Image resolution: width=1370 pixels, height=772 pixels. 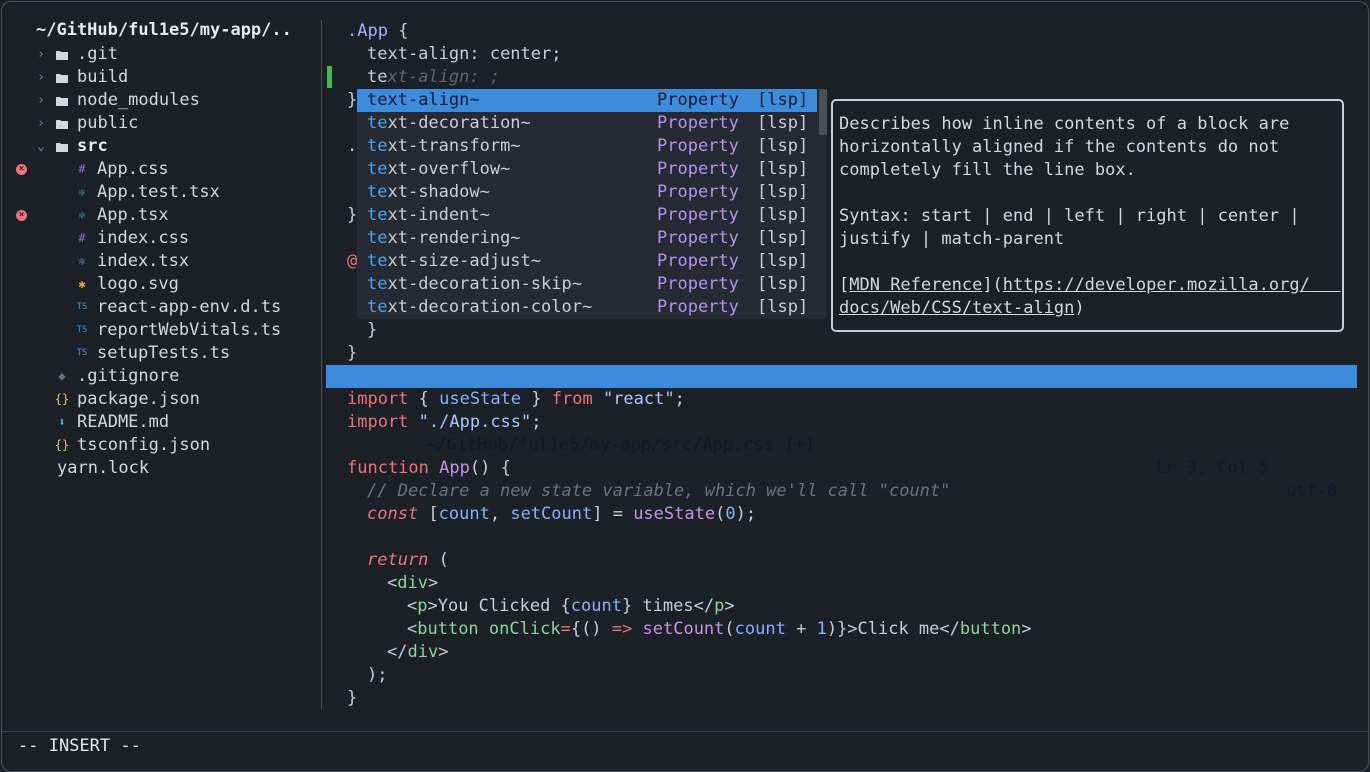 I want to click on tree-item: › node_modules, so click(x=159, y=100).